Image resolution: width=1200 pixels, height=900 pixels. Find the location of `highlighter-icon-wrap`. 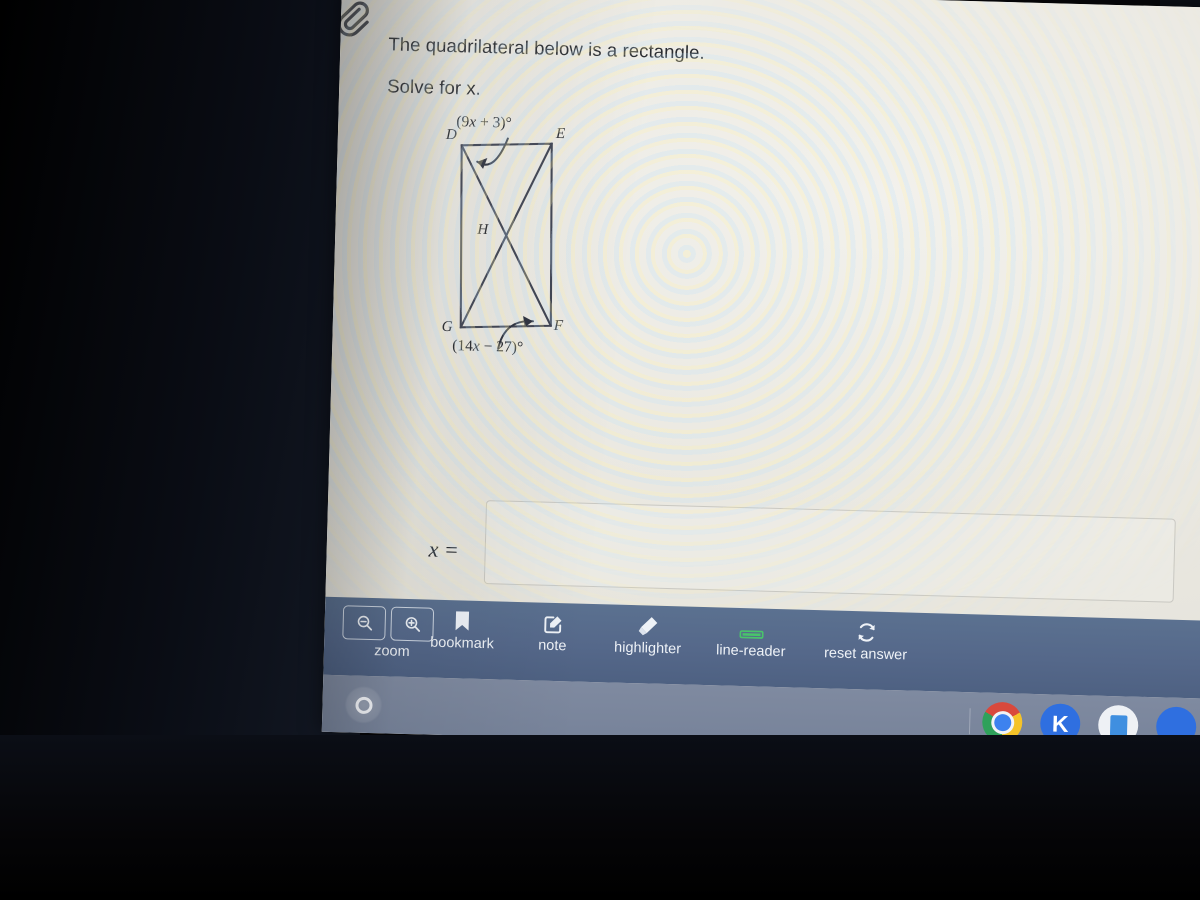

highlighter-icon-wrap is located at coordinates (648, 624).